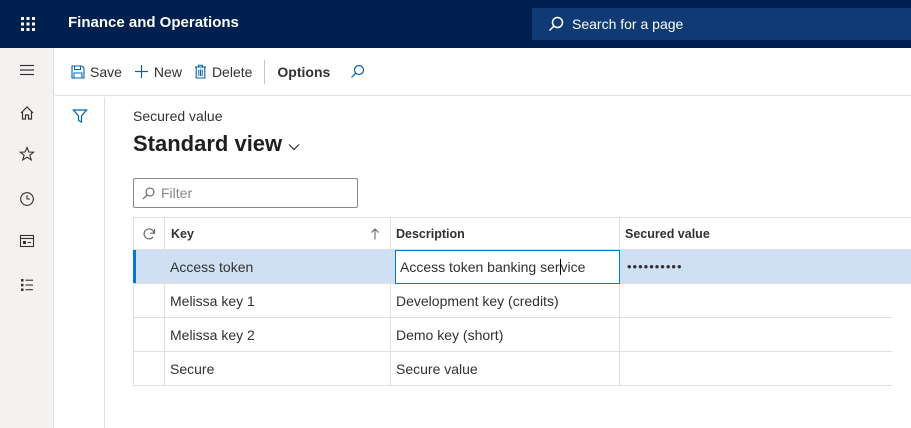 The image size is (911, 428). I want to click on delete-button: Delete, so click(223, 72).